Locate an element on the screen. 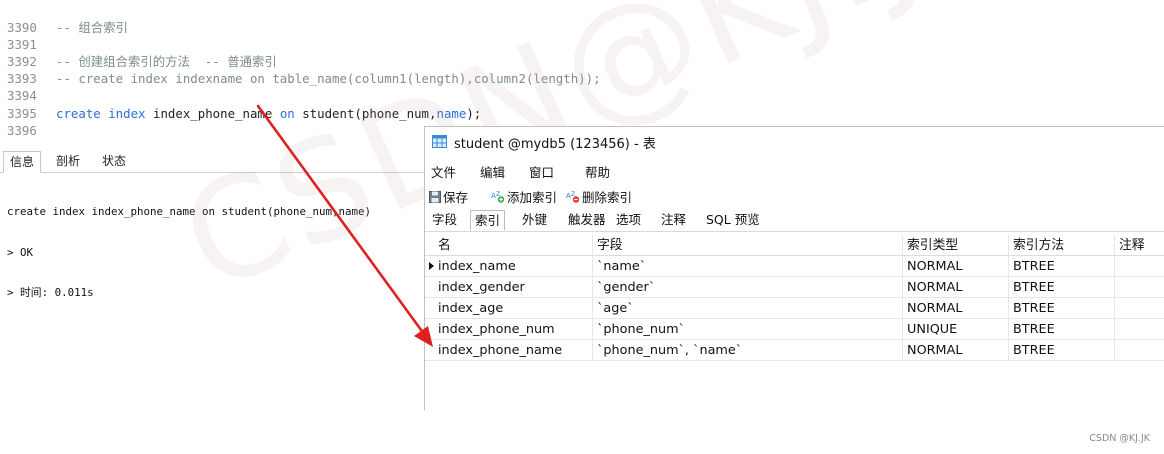 The image size is (1164, 454). menu-file: 文件 is located at coordinates (443, 171).